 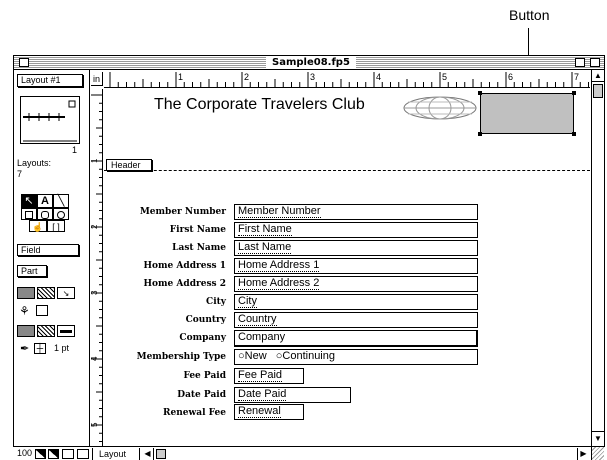 I want to click on scroll-right-arrow-icon: ▶, so click(x=583, y=454).